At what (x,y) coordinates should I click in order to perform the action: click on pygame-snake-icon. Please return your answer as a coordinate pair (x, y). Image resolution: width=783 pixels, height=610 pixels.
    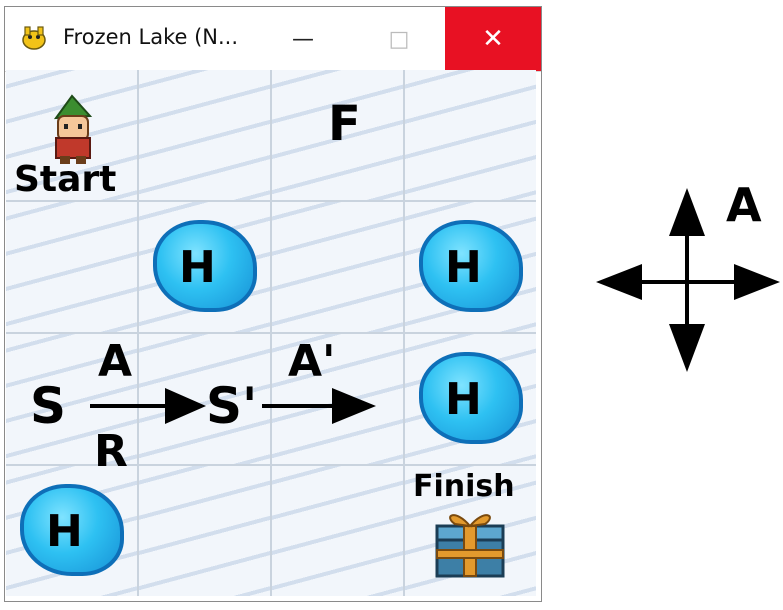
    Looking at the image, I should click on (34, 38).